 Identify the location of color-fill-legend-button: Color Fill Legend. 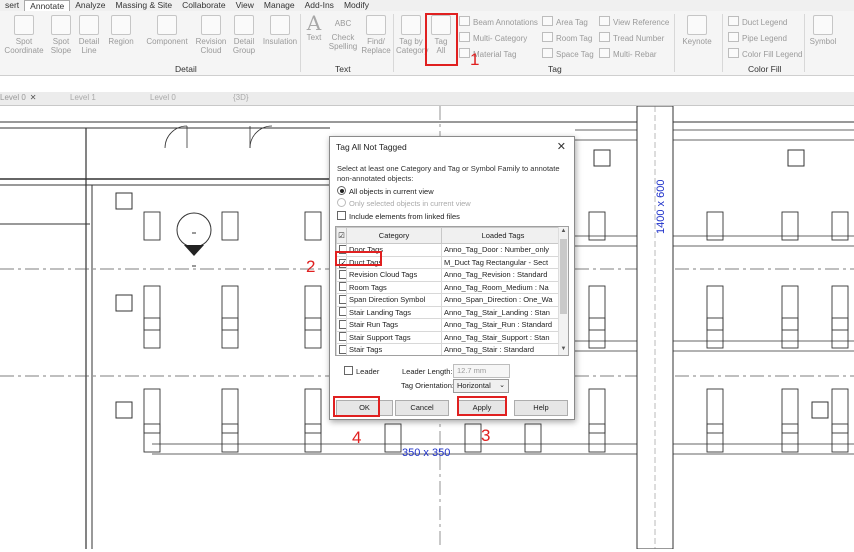
(765, 53).